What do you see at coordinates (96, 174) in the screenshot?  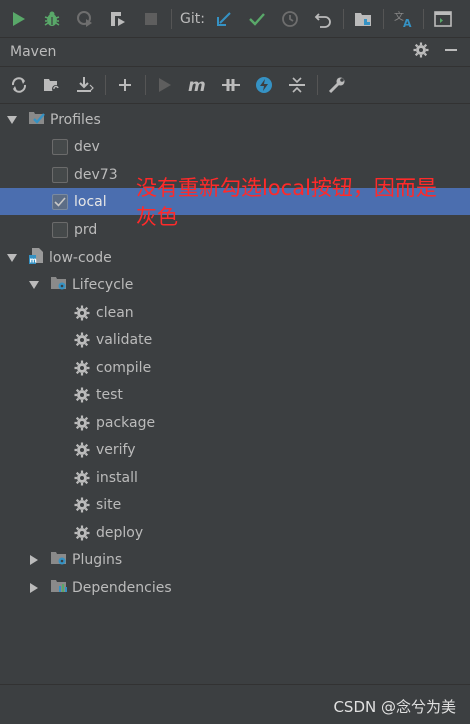 I see `profile-label-dev73: dev73` at bounding box center [96, 174].